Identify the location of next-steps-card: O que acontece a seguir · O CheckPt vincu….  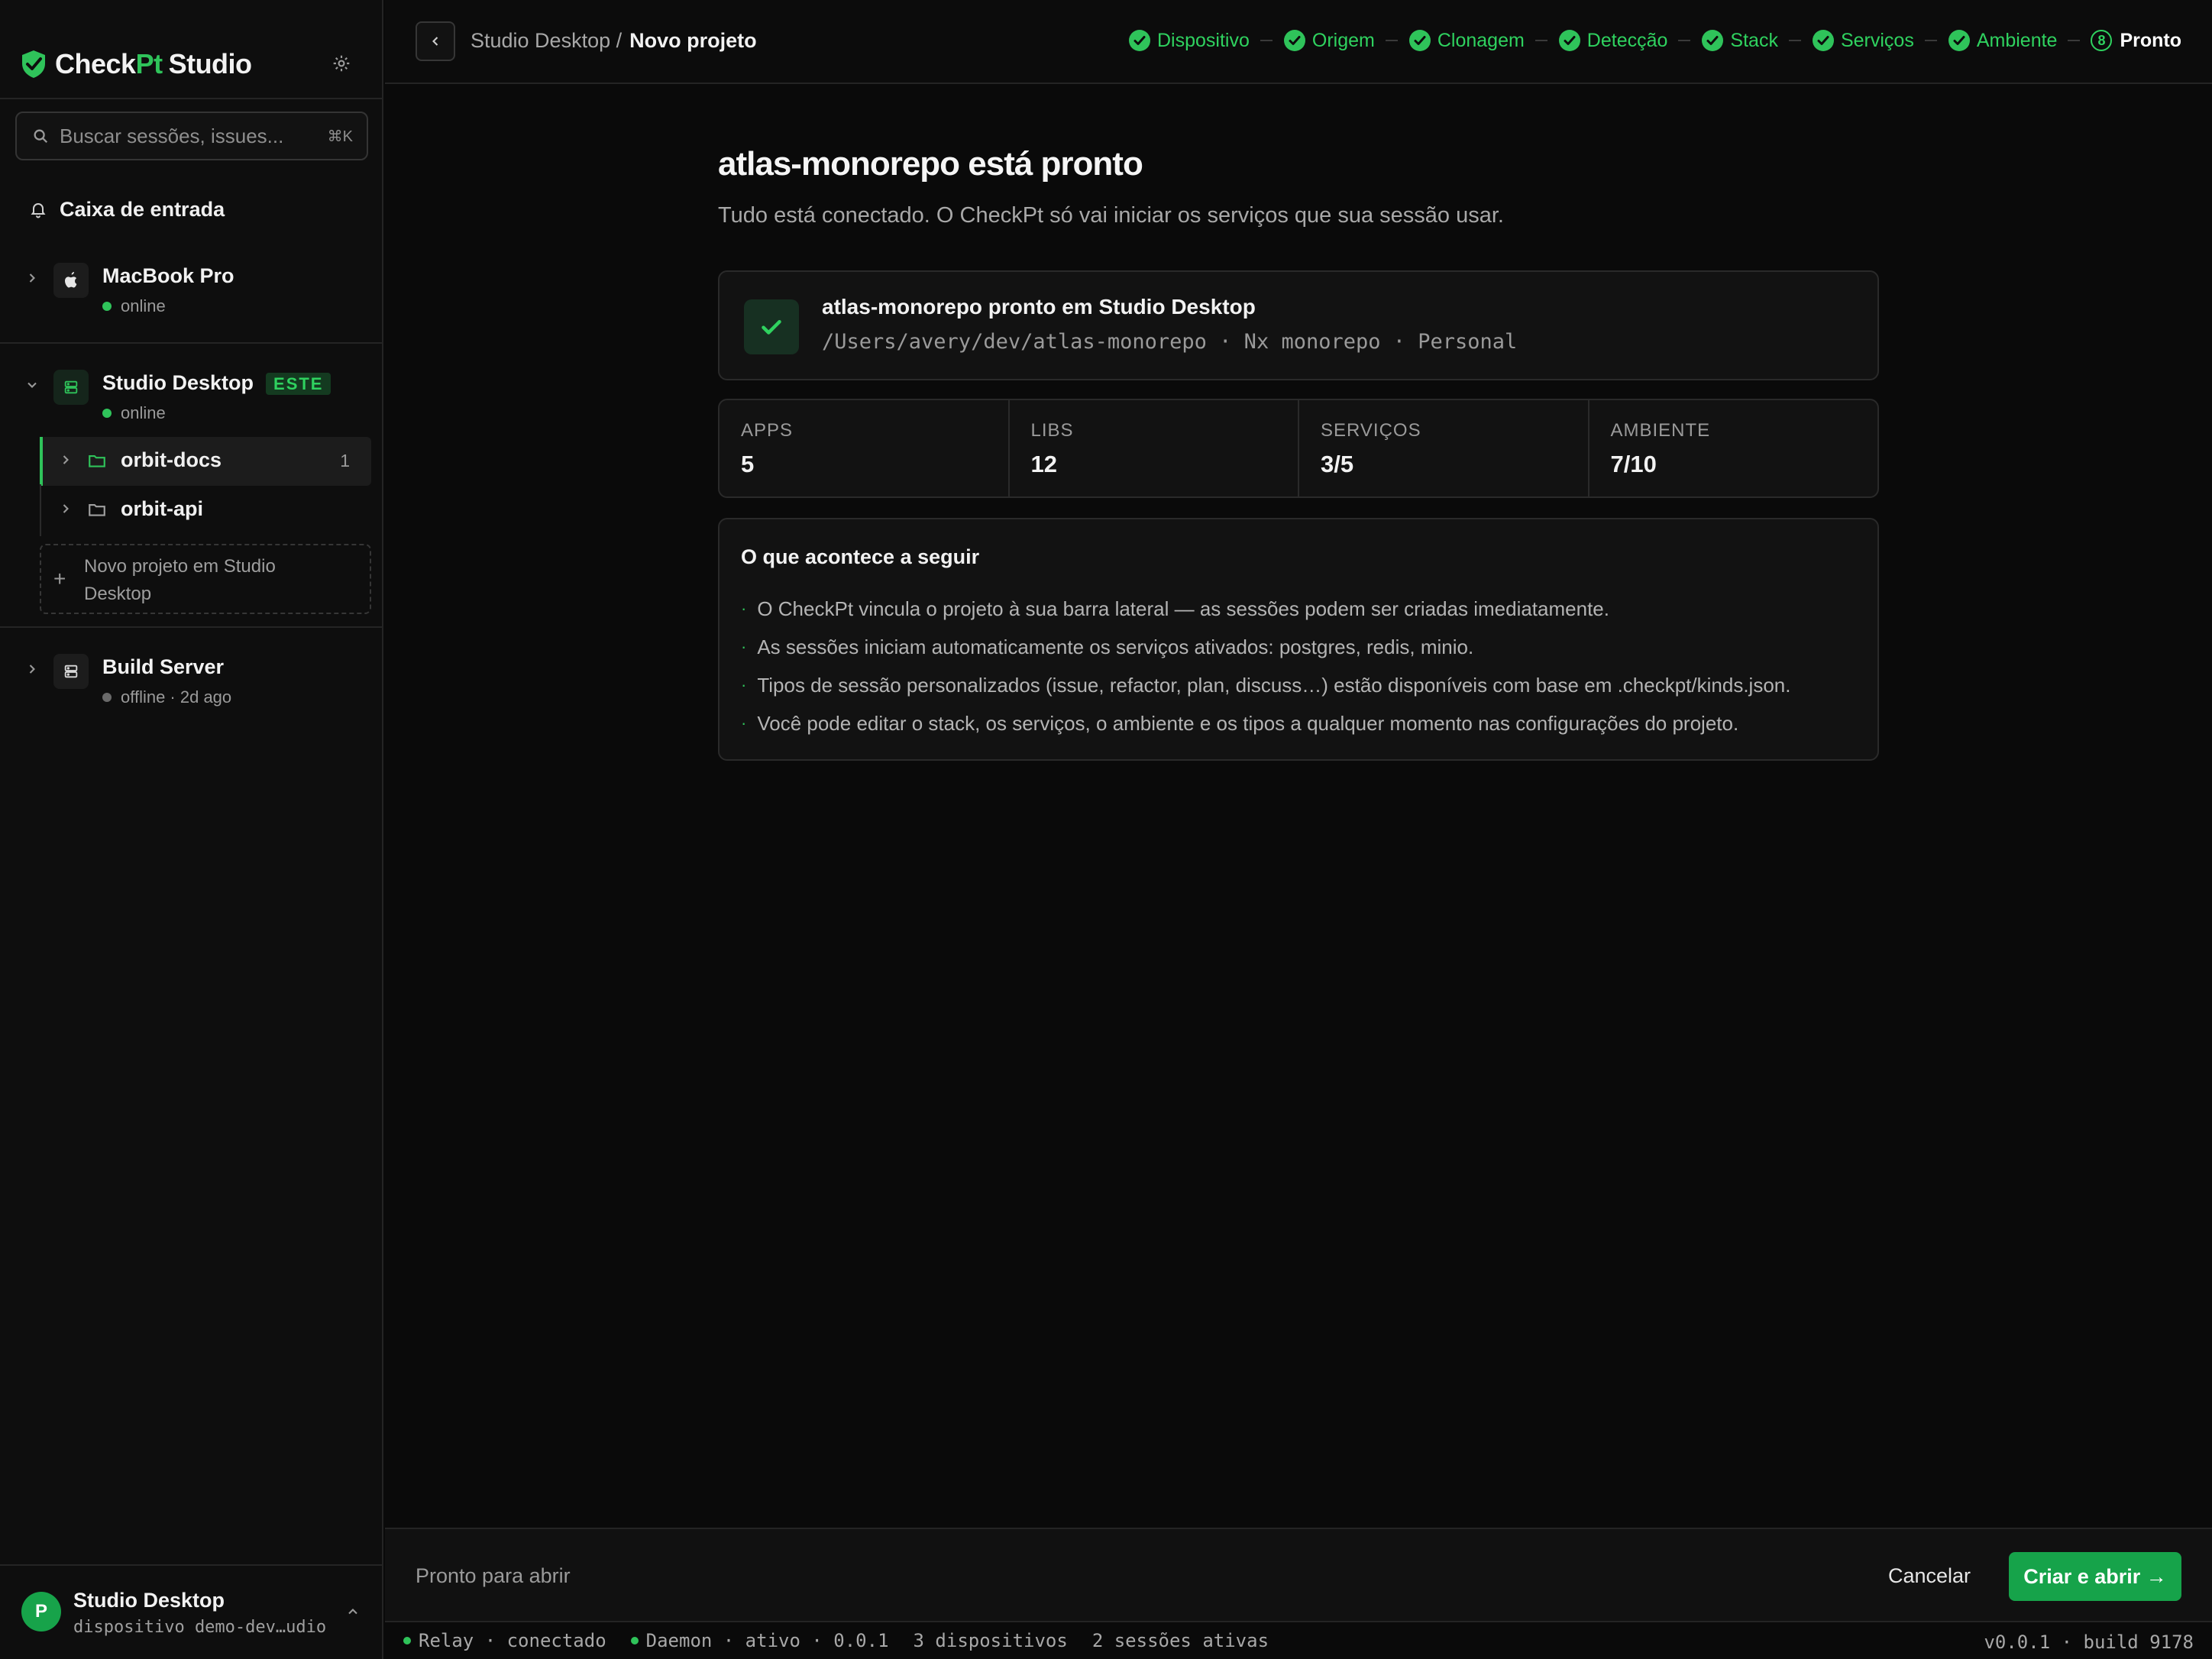
(1298, 639).